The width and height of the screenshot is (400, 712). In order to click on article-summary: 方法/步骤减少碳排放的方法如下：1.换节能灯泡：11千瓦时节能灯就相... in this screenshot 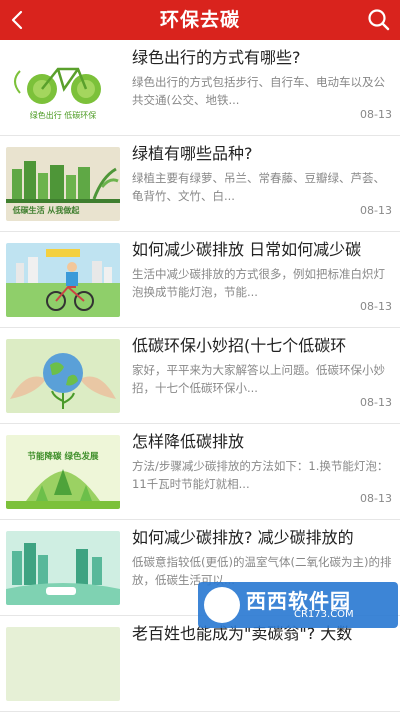, I will do `click(260, 475)`.